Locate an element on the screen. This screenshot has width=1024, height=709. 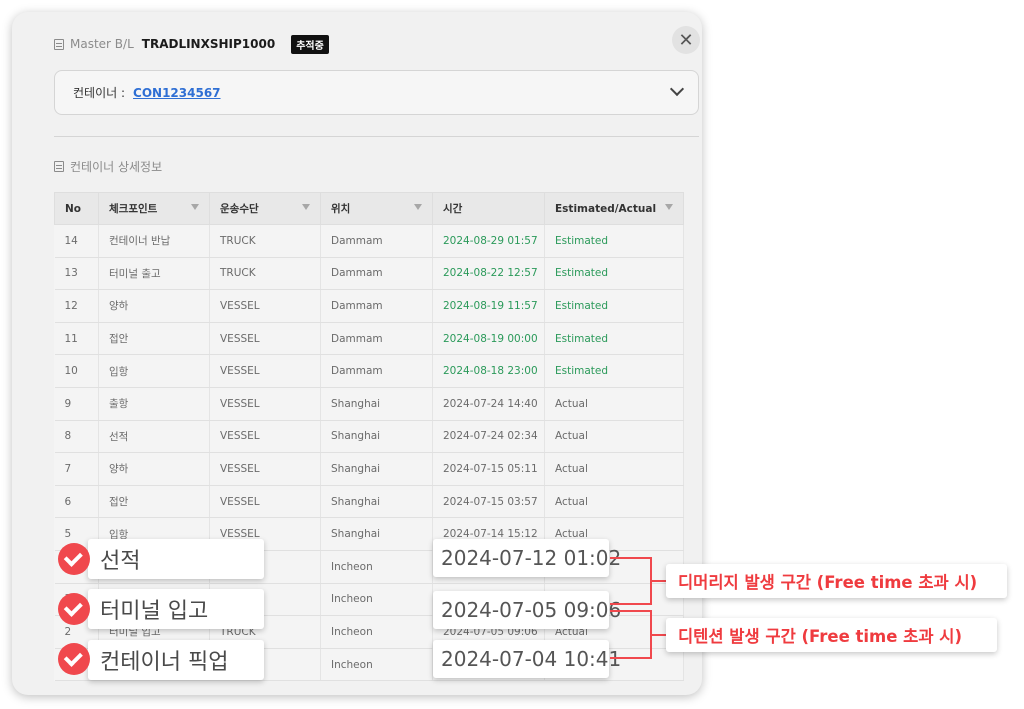
cell-time: 2024-07-15 05:11 is located at coordinates (488, 469).